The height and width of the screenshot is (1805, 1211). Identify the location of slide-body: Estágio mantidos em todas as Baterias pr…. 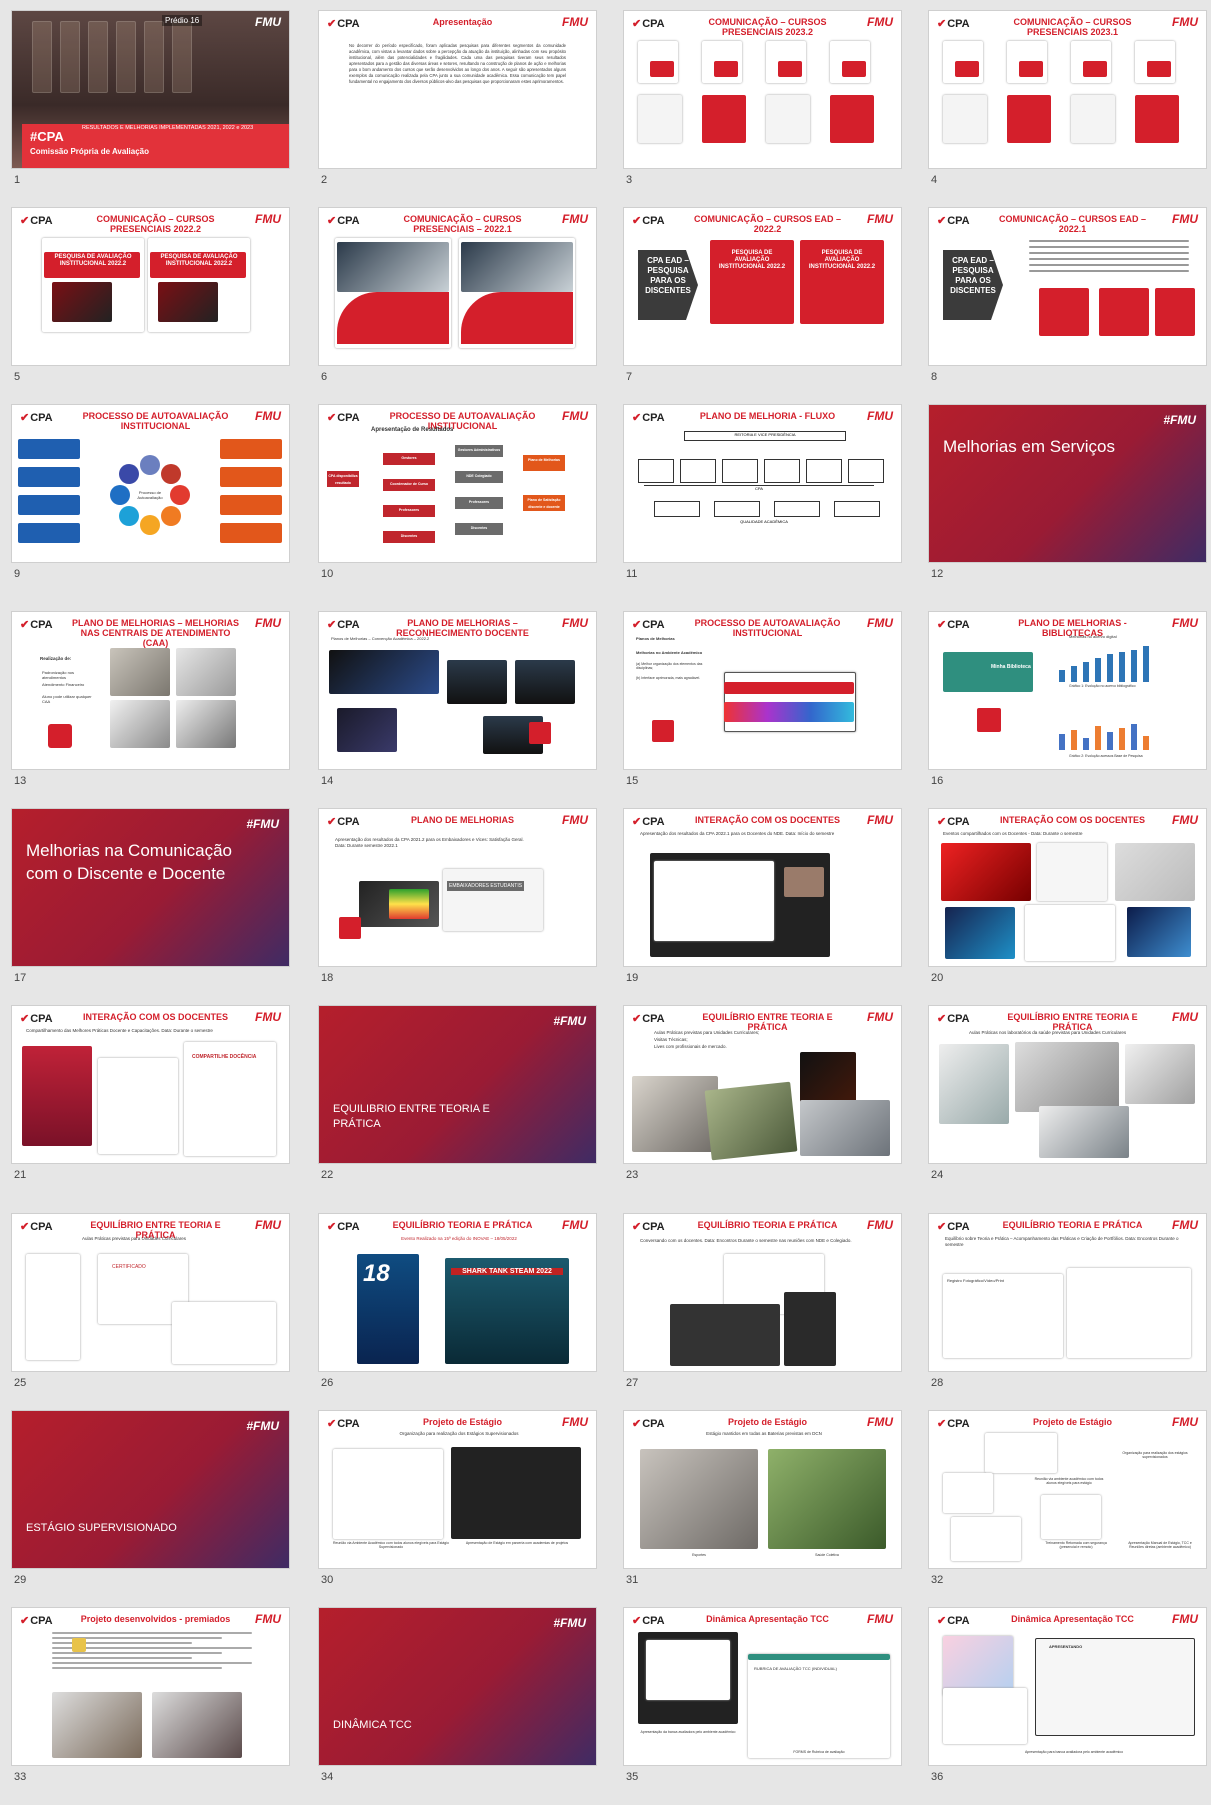
(764, 1433).